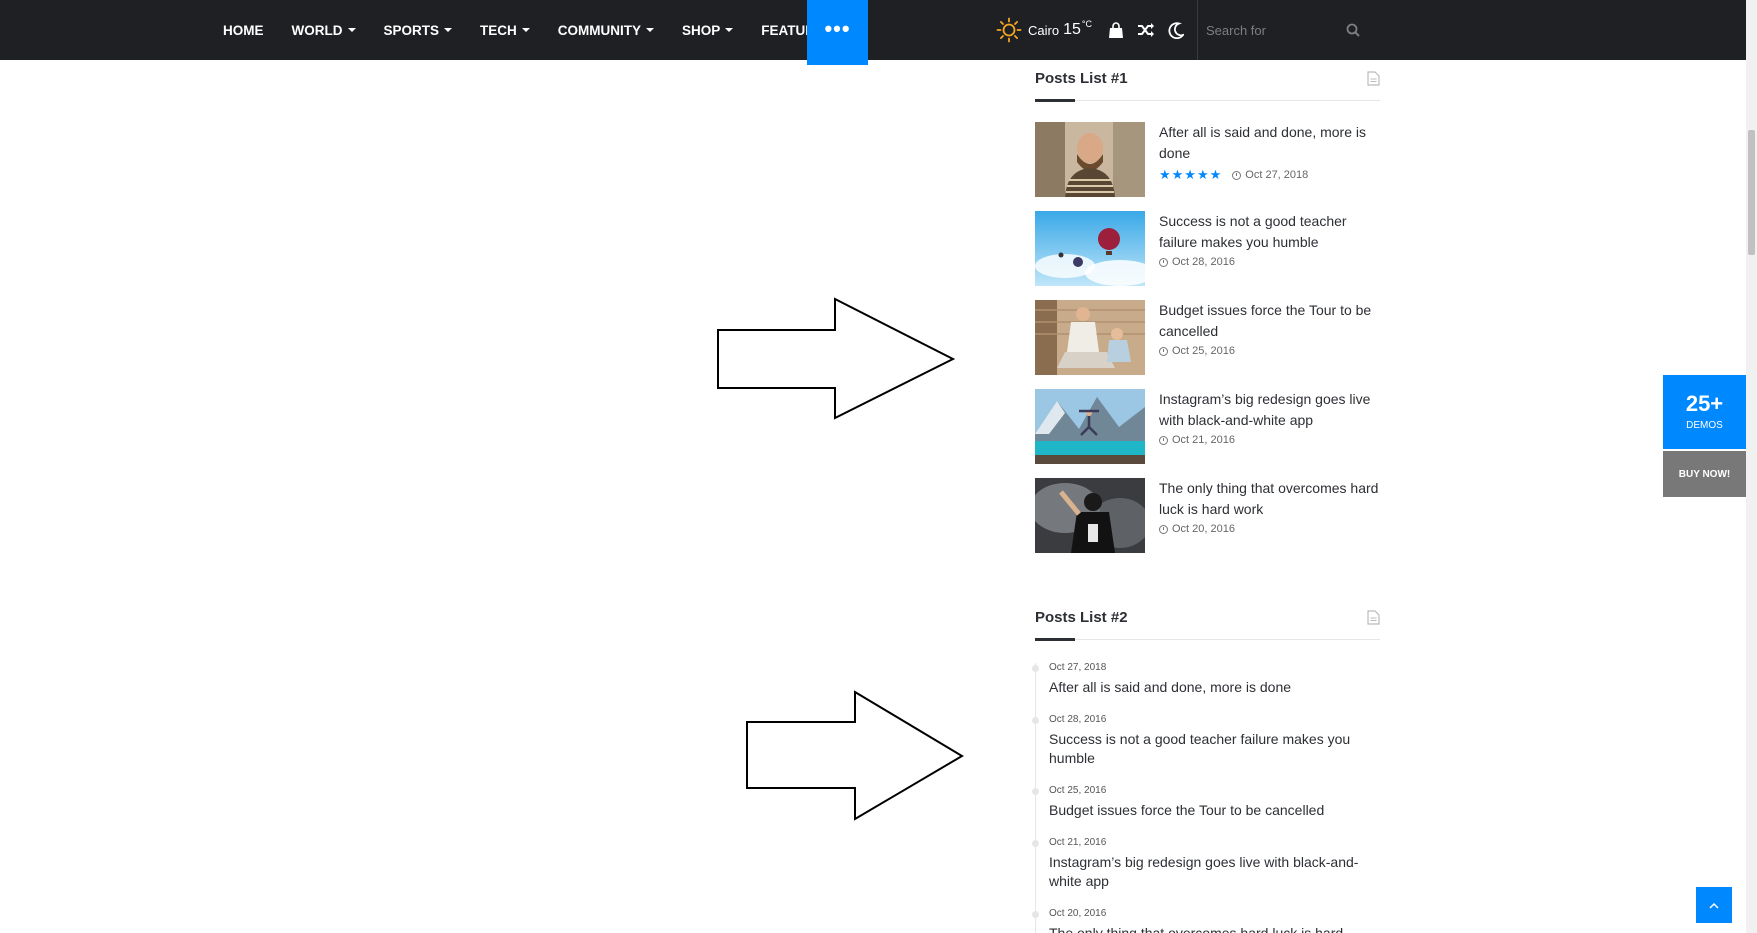  I want to click on post-meta: ★★★★★ Oct 27, 2018, so click(1269, 175).